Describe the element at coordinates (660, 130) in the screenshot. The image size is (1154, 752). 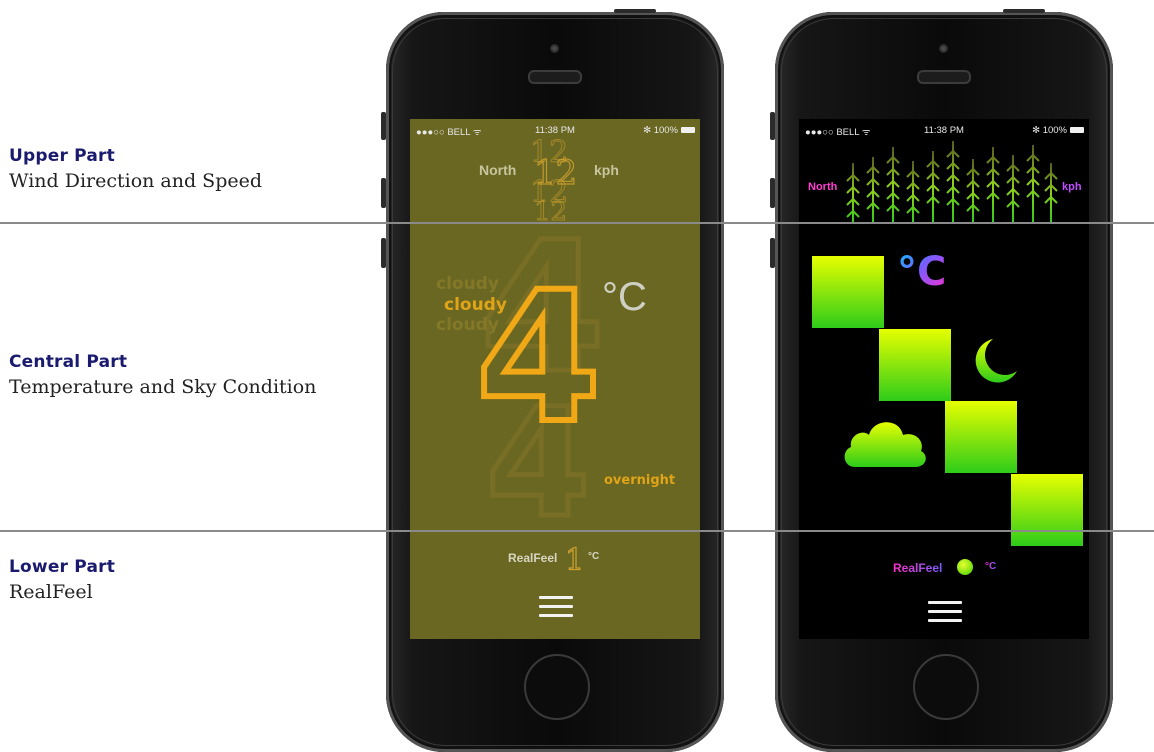
I see `battery-percent: ✻ 100%` at that location.